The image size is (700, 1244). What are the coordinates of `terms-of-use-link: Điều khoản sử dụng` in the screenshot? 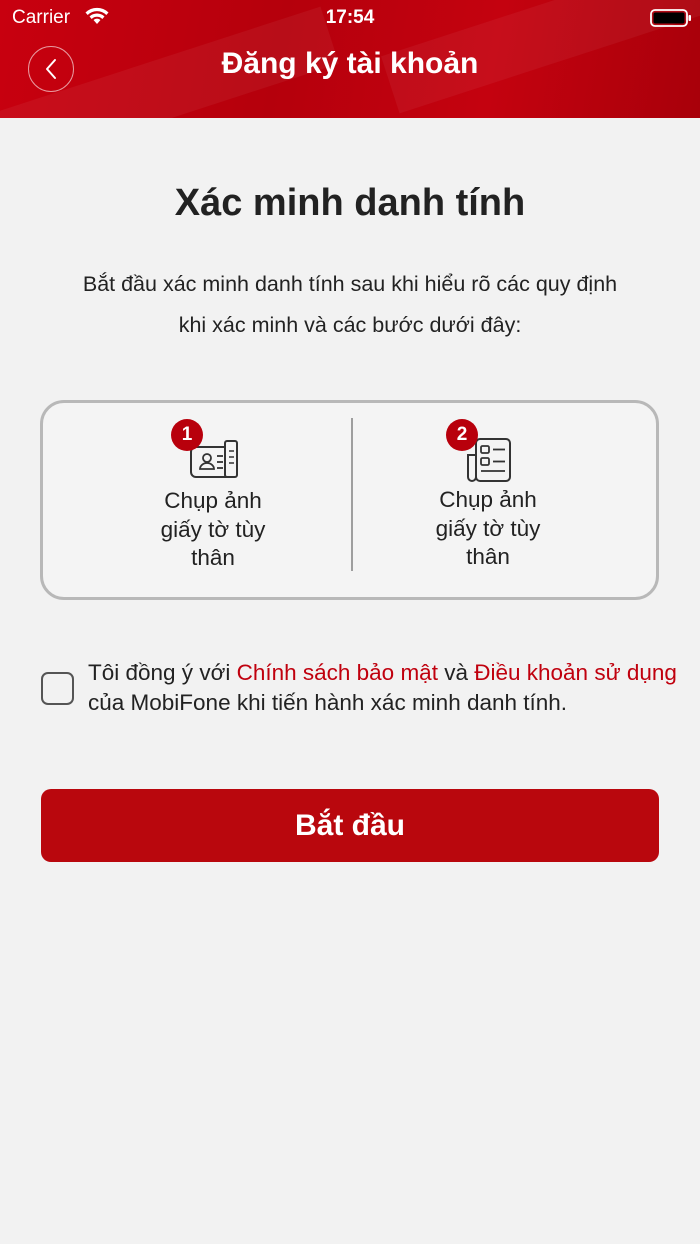 It's located at (575, 672).